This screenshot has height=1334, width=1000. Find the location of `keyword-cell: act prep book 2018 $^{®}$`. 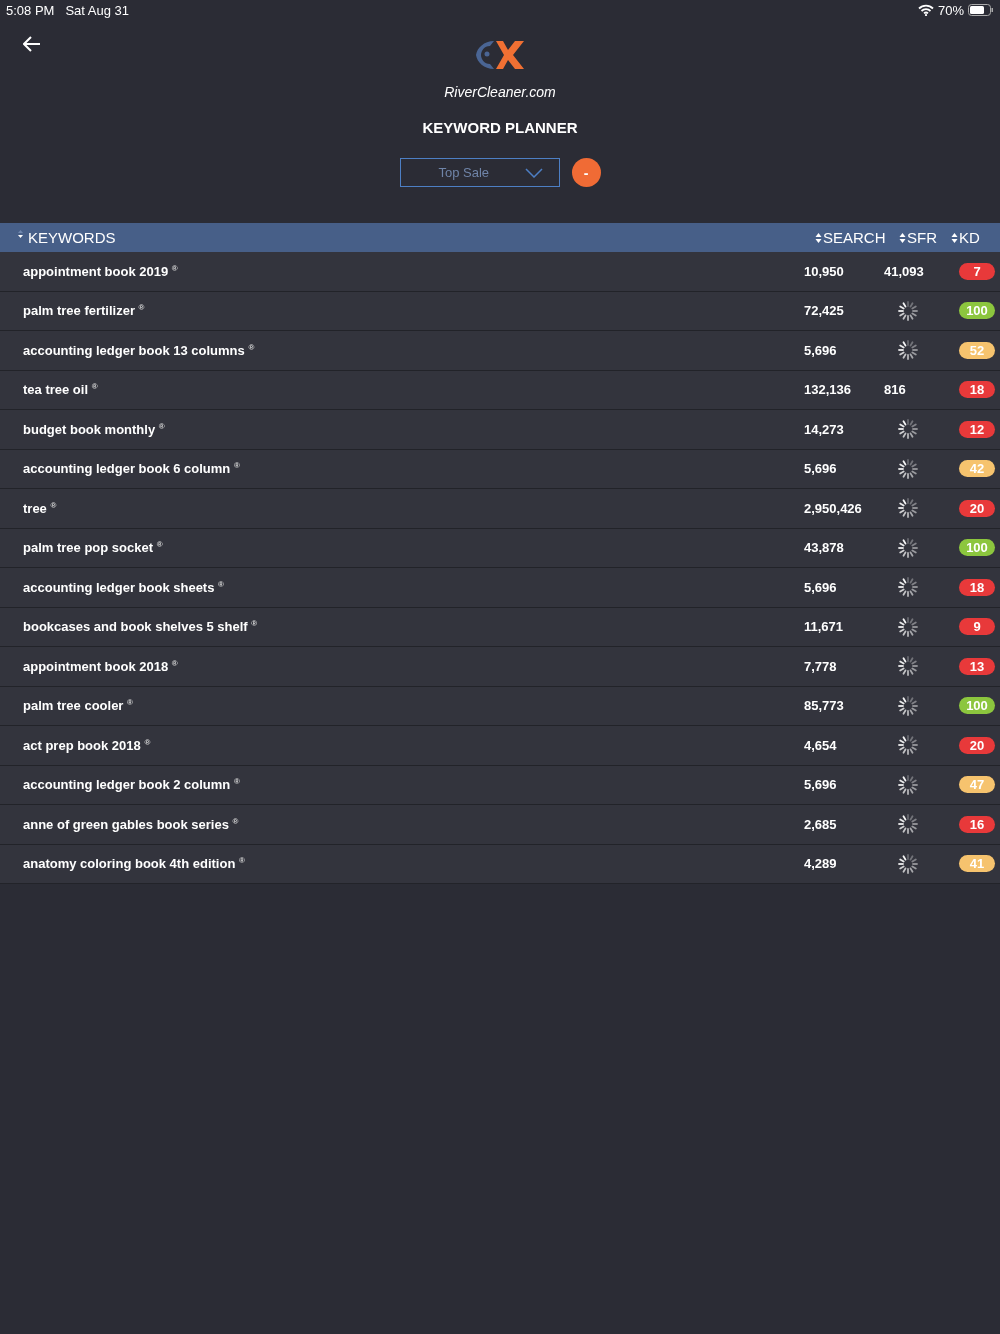

keyword-cell: act prep book 2018 $^{®}$ is located at coordinates (87, 745).